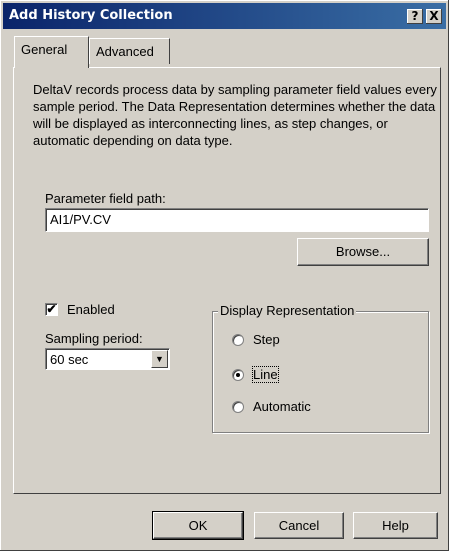 Image resolution: width=460 pixels, height=551 pixels. I want to click on radio-line, so click(238, 375).